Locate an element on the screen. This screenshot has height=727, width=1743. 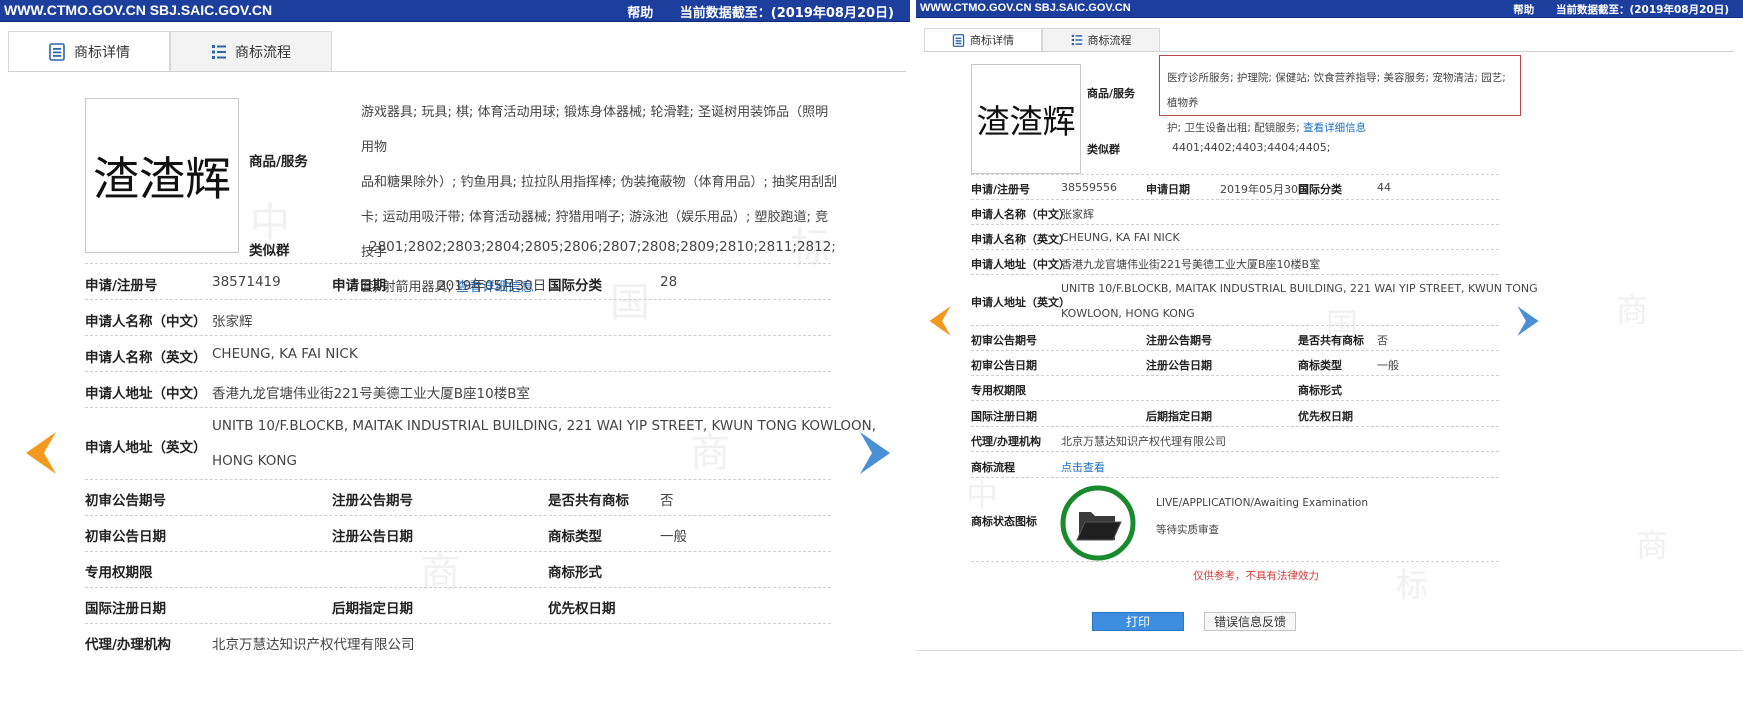
priority-date-label: 优先权日期 is located at coordinates (582, 609).